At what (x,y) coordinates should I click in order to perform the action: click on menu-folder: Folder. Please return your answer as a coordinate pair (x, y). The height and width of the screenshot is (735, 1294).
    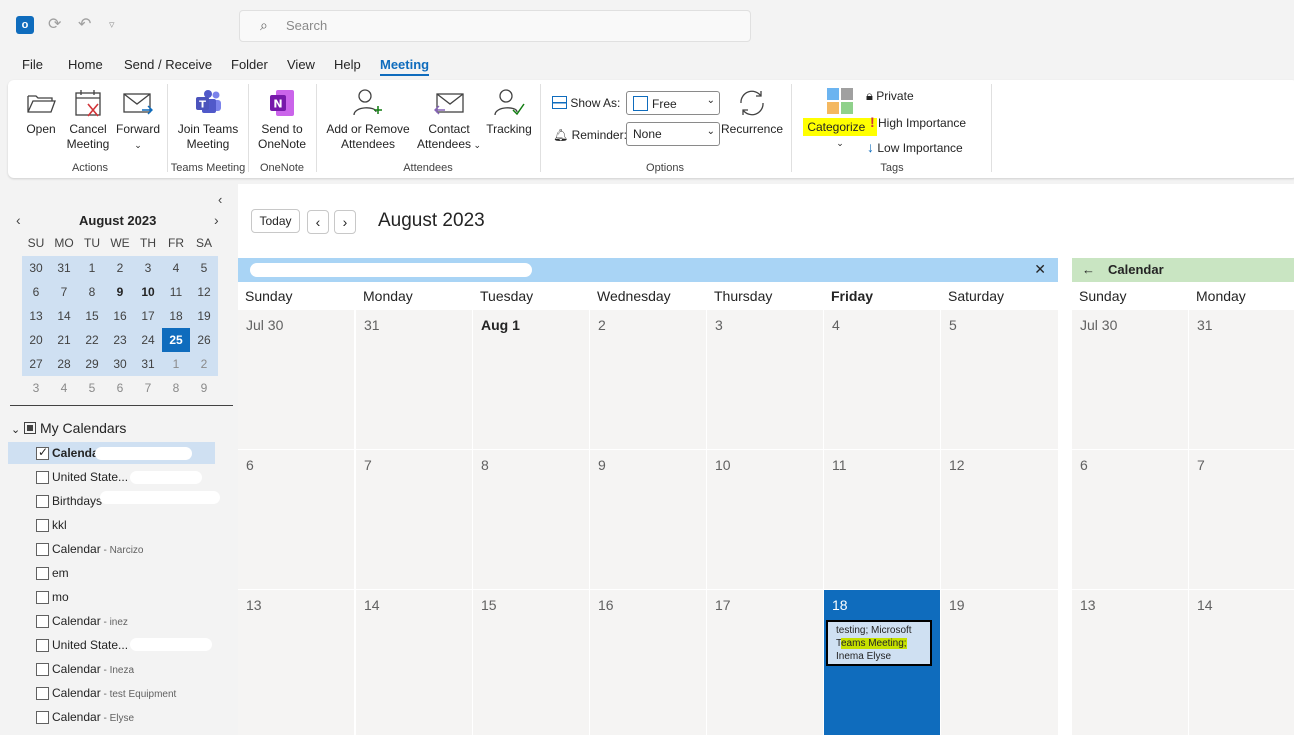
    Looking at the image, I should click on (249, 64).